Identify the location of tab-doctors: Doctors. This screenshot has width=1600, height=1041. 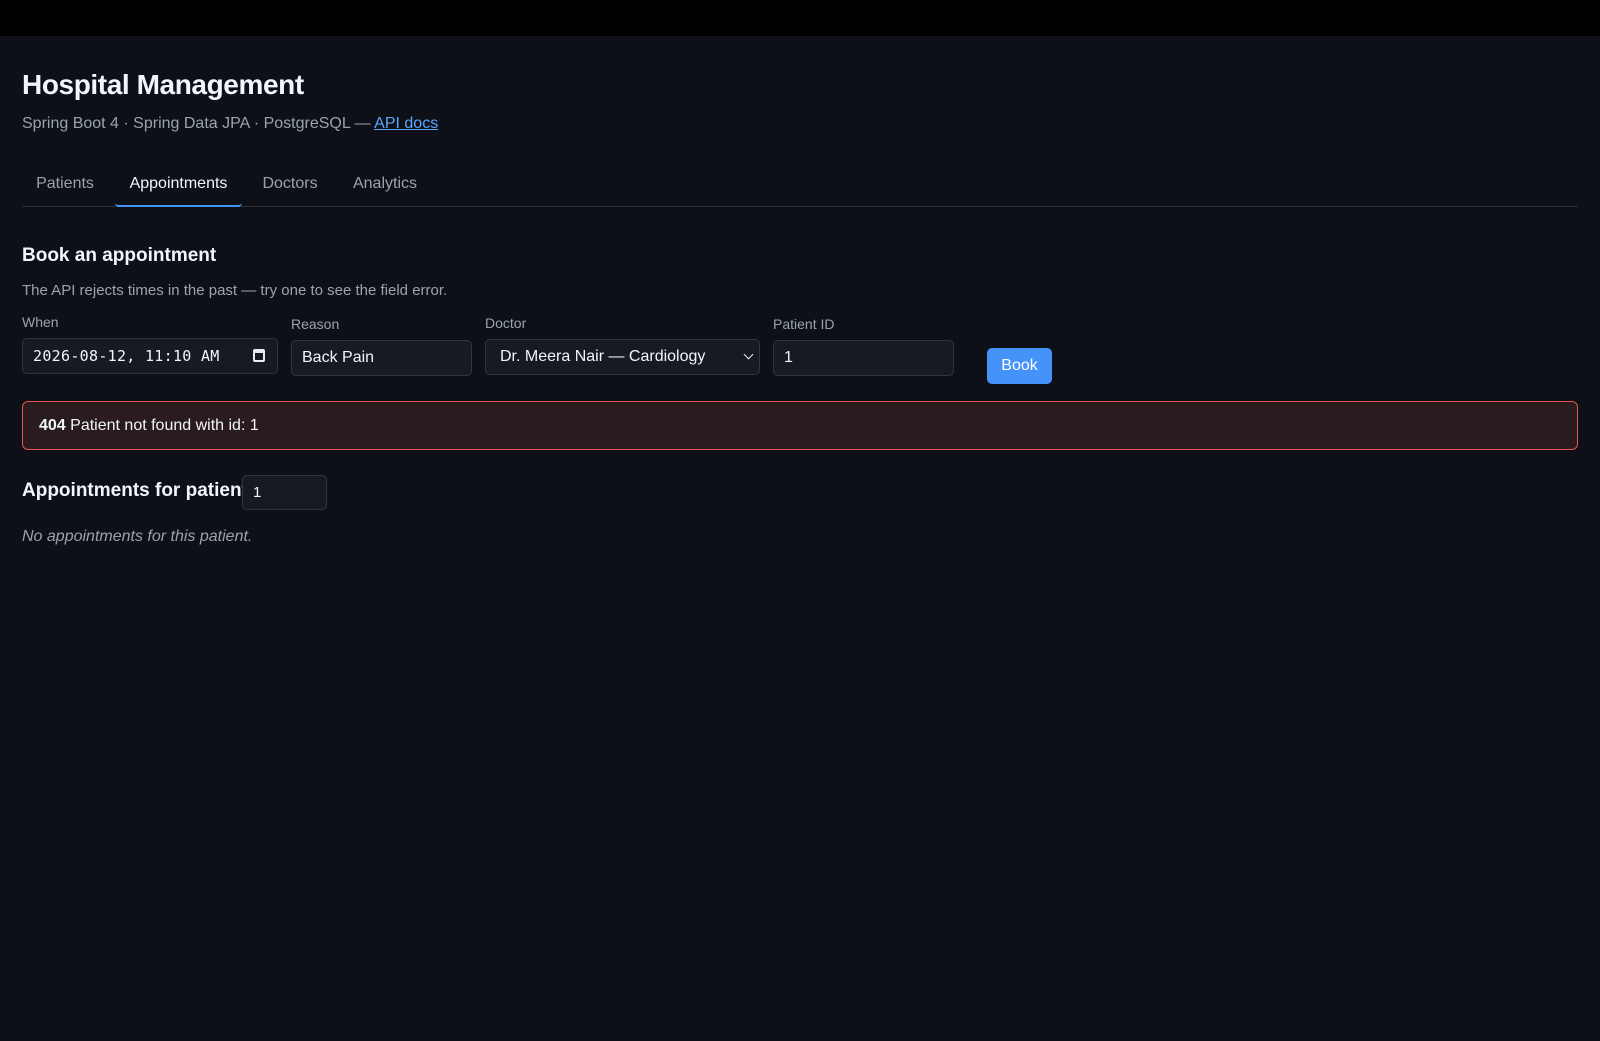
(290, 183).